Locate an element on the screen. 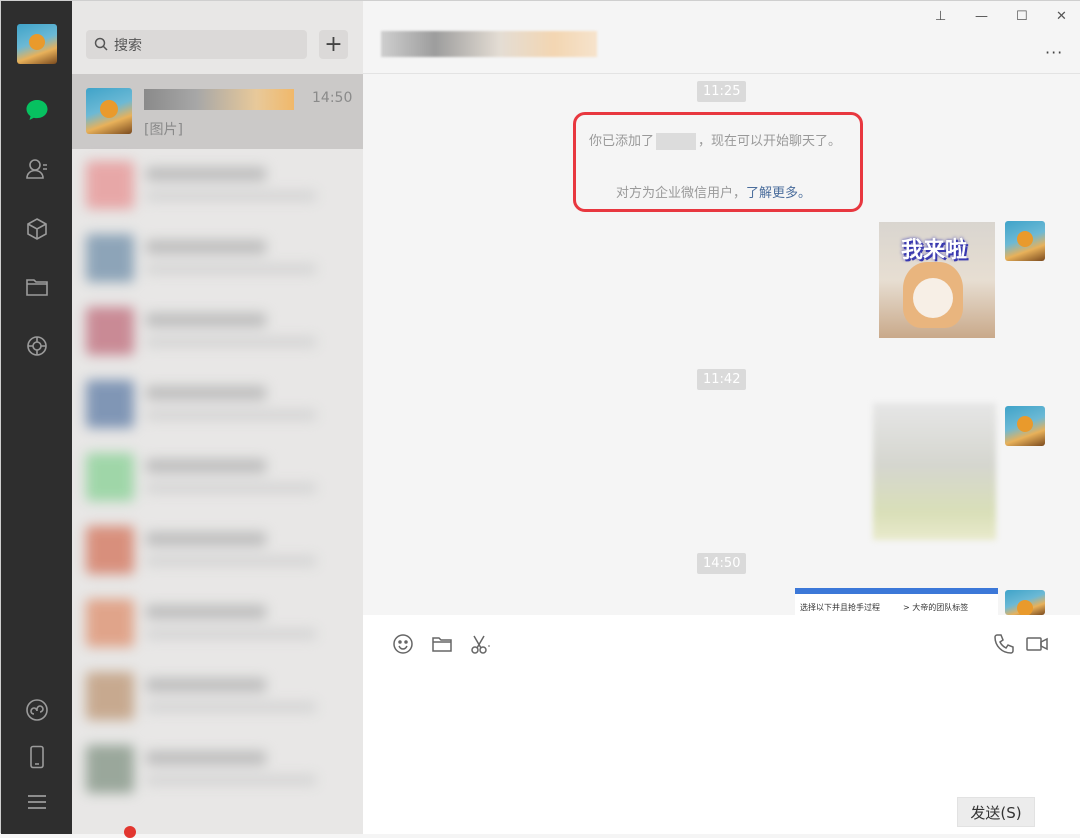  menu-icon is located at coordinates (36, 801).